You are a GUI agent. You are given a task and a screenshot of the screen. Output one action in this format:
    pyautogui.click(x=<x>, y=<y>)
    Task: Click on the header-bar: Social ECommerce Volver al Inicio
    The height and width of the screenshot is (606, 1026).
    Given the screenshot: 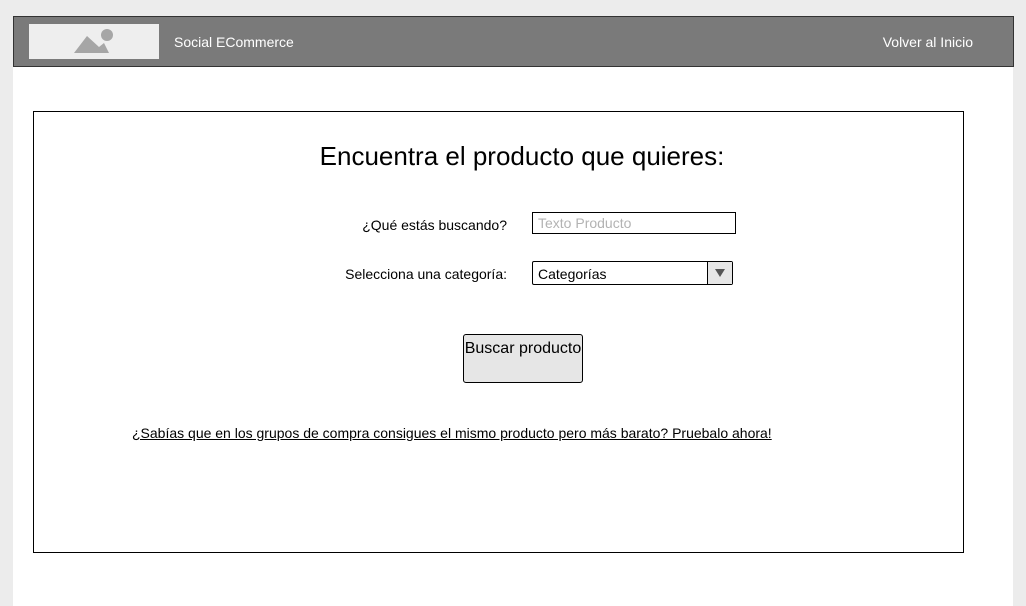 What is the action you would take?
    pyautogui.click(x=513, y=41)
    